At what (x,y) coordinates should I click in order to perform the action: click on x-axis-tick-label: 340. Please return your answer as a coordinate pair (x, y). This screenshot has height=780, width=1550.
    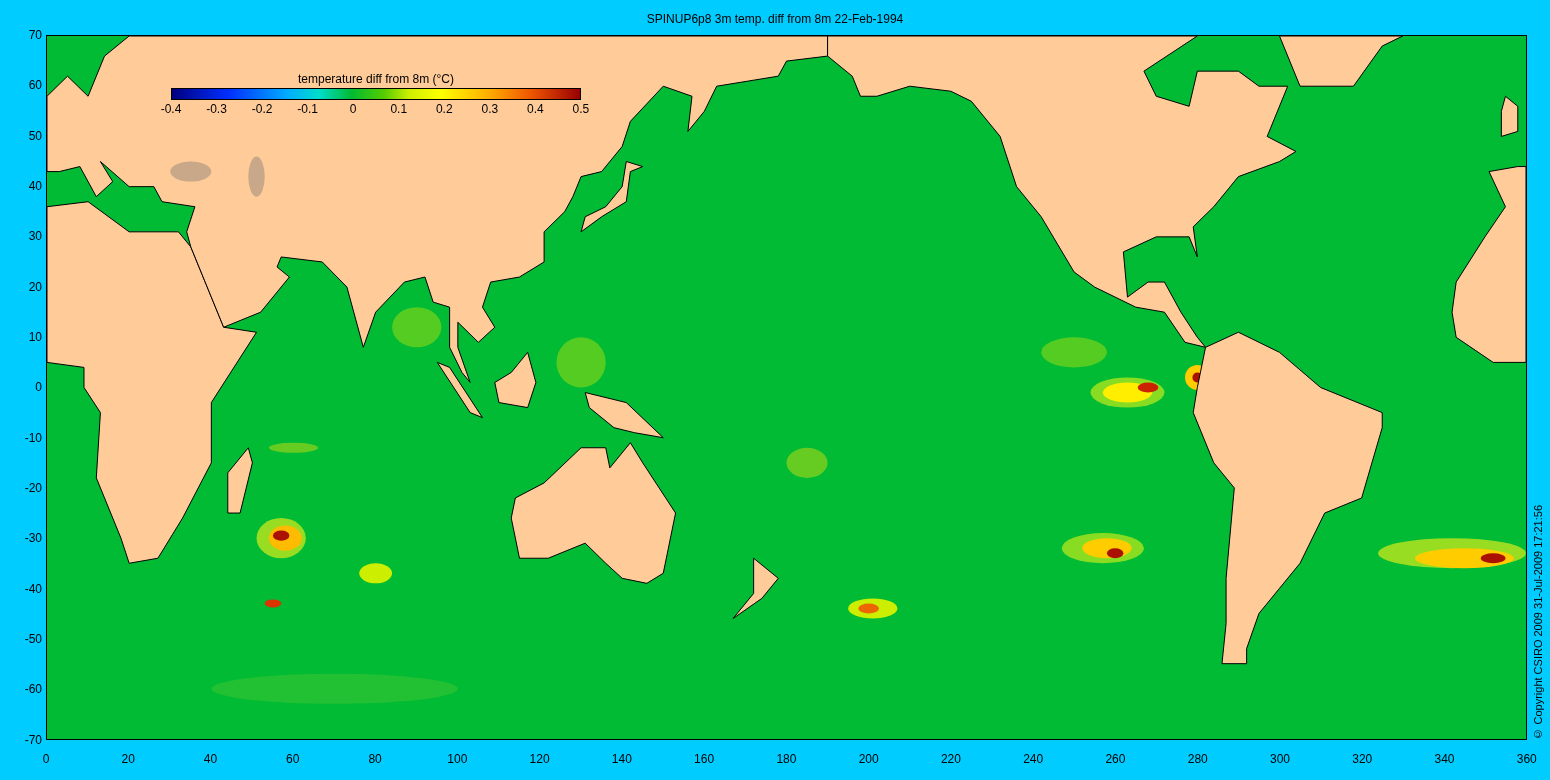
    Looking at the image, I should click on (1444, 759).